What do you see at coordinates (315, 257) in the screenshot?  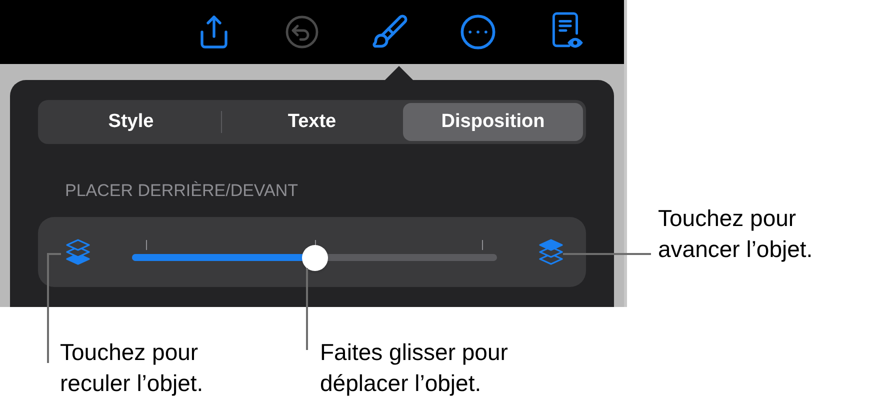 I see `slider-thumb` at bounding box center [315, 257].